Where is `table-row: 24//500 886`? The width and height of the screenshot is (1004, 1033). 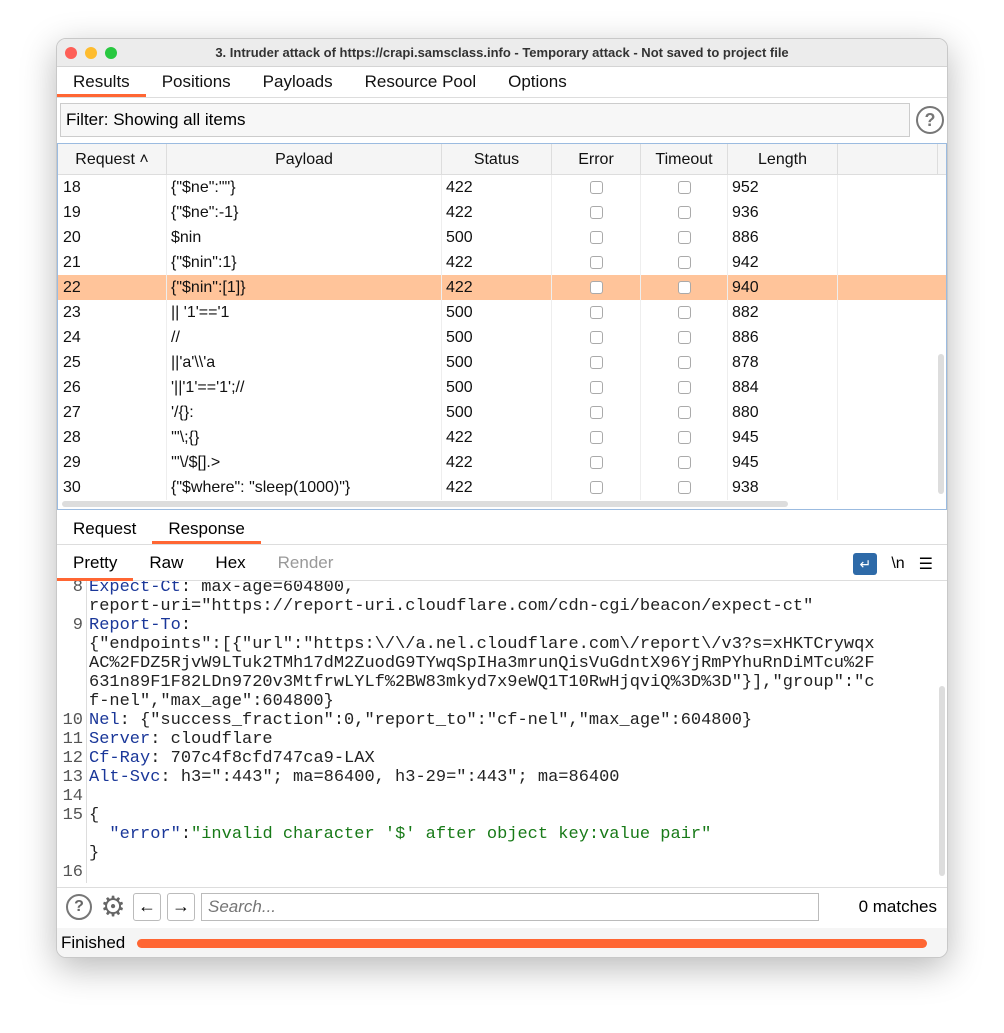 table-row: 24//500 886 is located at coordinates (502, 337).